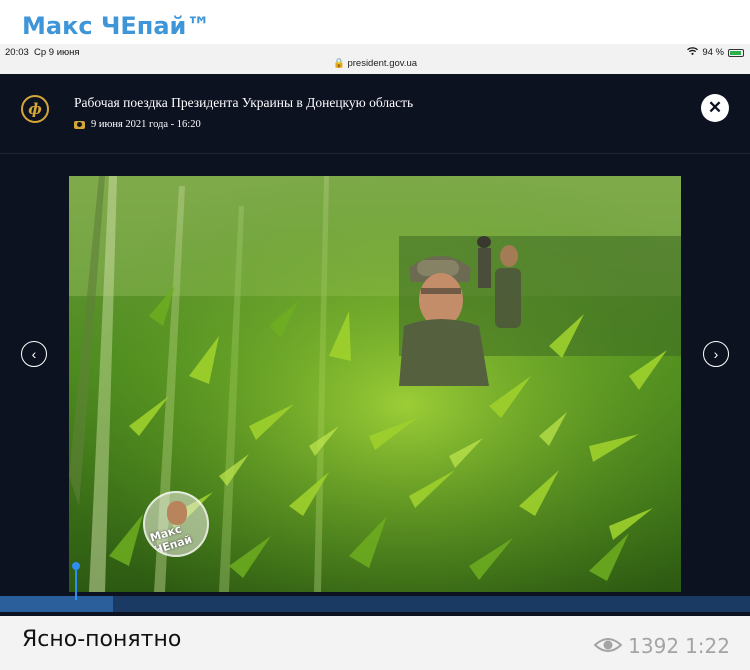 The image size is (750, 670). Describe the element at coordinates (76, 583) in the screenshot. I see `progress-playhead-line` at that location.